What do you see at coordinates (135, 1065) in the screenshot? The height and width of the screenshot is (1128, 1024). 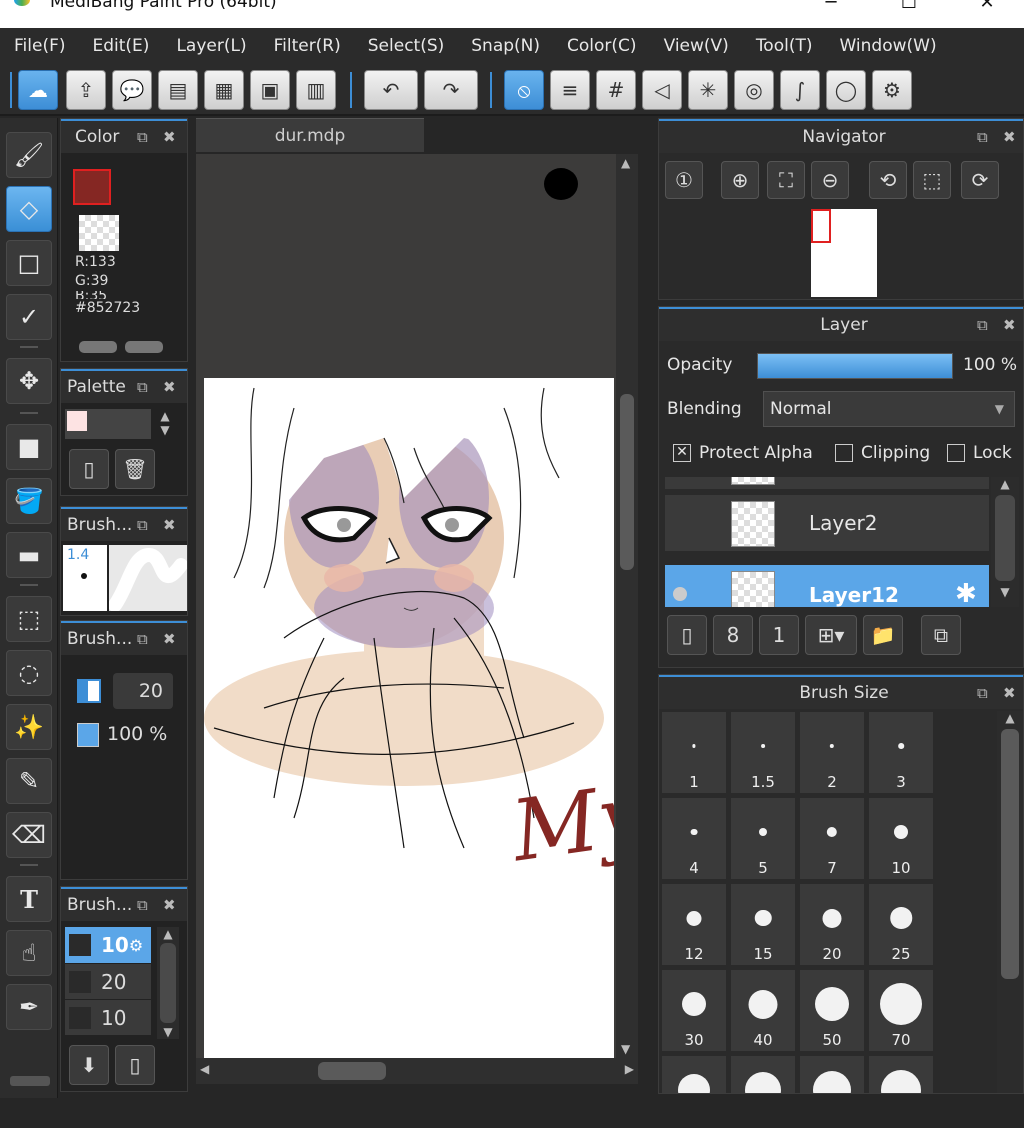 I see `new-brush-button: ▯` at bounding box center [135, 1065].